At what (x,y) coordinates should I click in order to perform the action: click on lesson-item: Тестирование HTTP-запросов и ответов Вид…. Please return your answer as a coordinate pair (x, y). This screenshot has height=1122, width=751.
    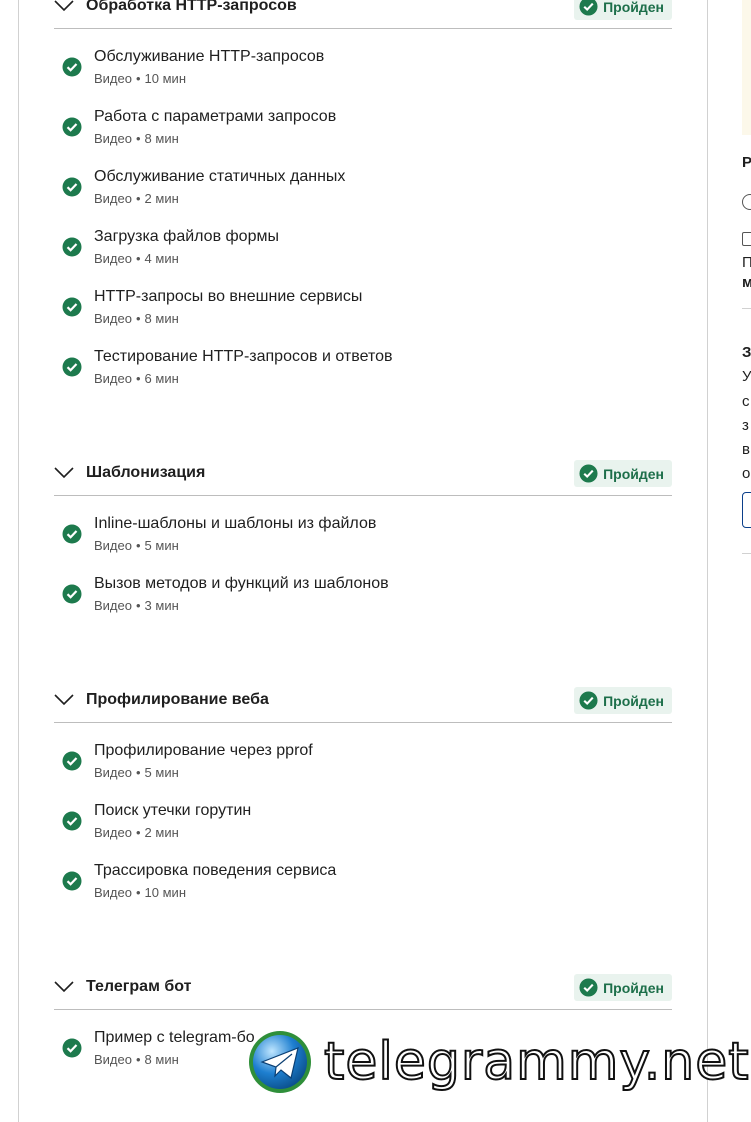
    Looking at the image, I should click on (363, 377).